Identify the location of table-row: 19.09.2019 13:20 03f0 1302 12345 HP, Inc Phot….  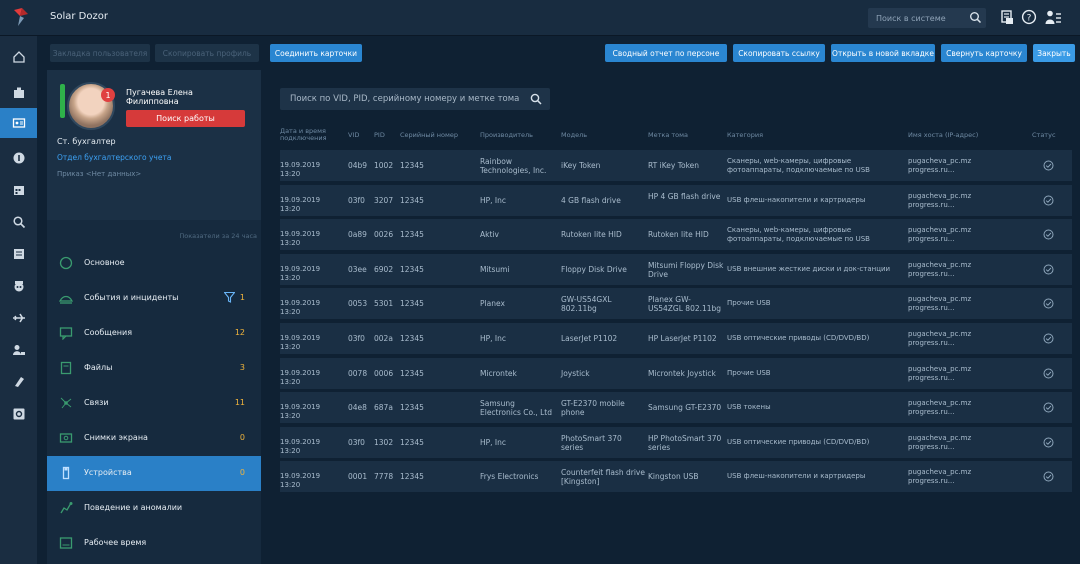
(676, 442).